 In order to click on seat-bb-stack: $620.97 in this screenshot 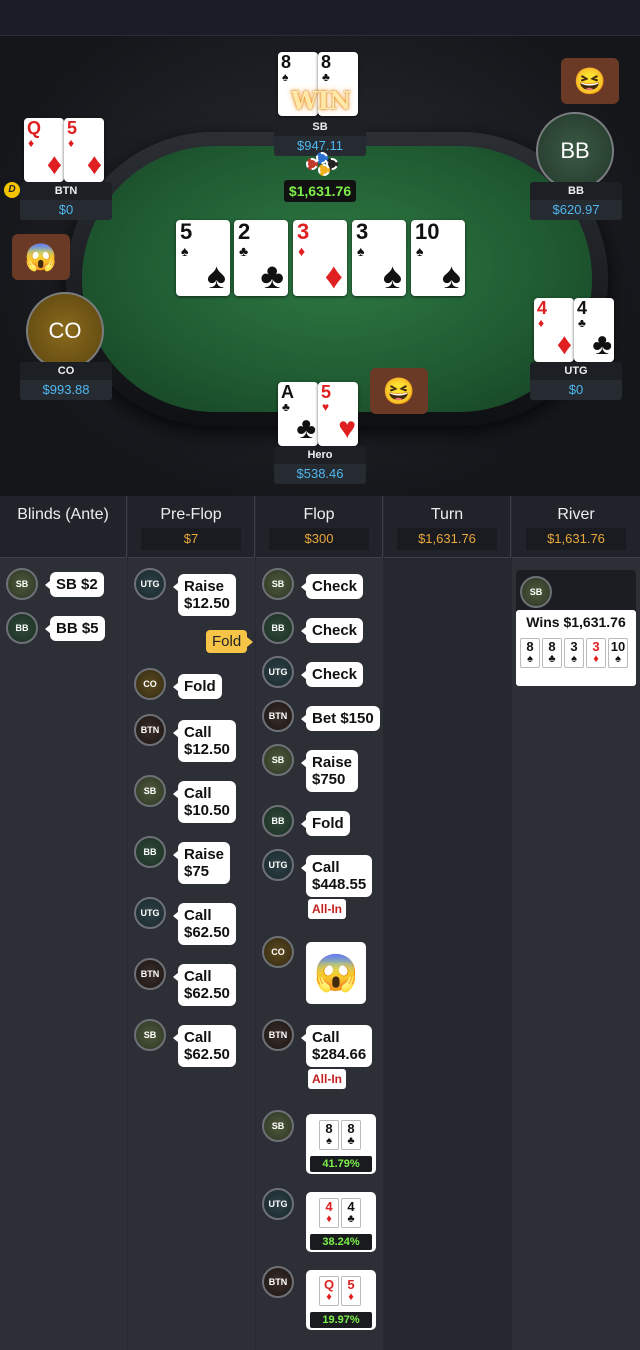, I will do `click(576, 210)`.